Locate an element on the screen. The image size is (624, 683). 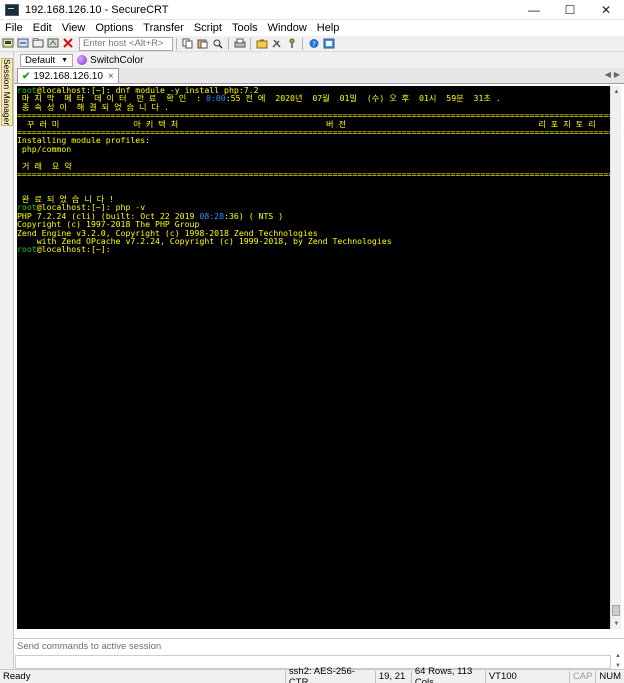
menu-tools: Tools is located at coordinates (245, 28).